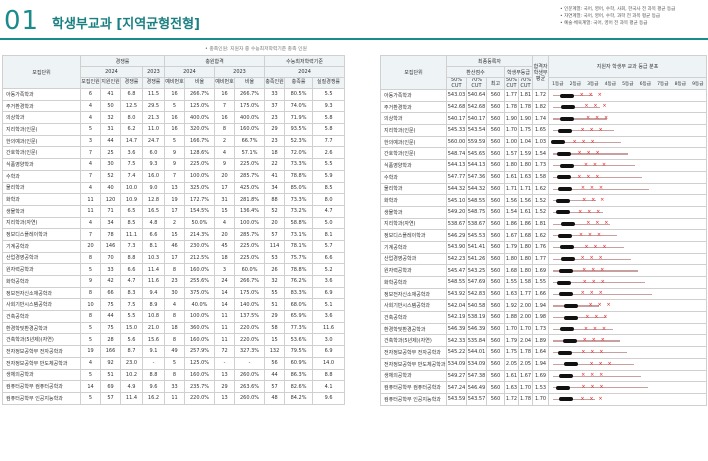 This screenshot has width=708, height=461. What do you see at coordinates (299, 316) in the screenshot?
I see `table-cell: 65.9%` at bounding box center [299, 316].